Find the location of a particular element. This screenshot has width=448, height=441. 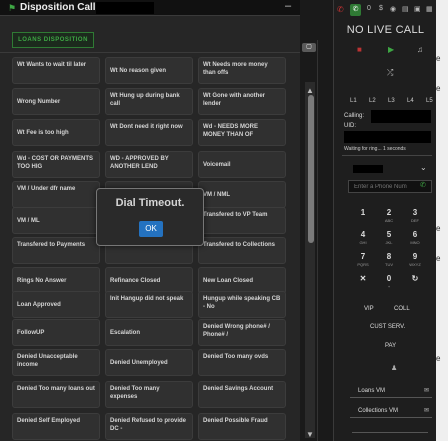

screen-icon: ▣ is located at coordinates (417, 9).